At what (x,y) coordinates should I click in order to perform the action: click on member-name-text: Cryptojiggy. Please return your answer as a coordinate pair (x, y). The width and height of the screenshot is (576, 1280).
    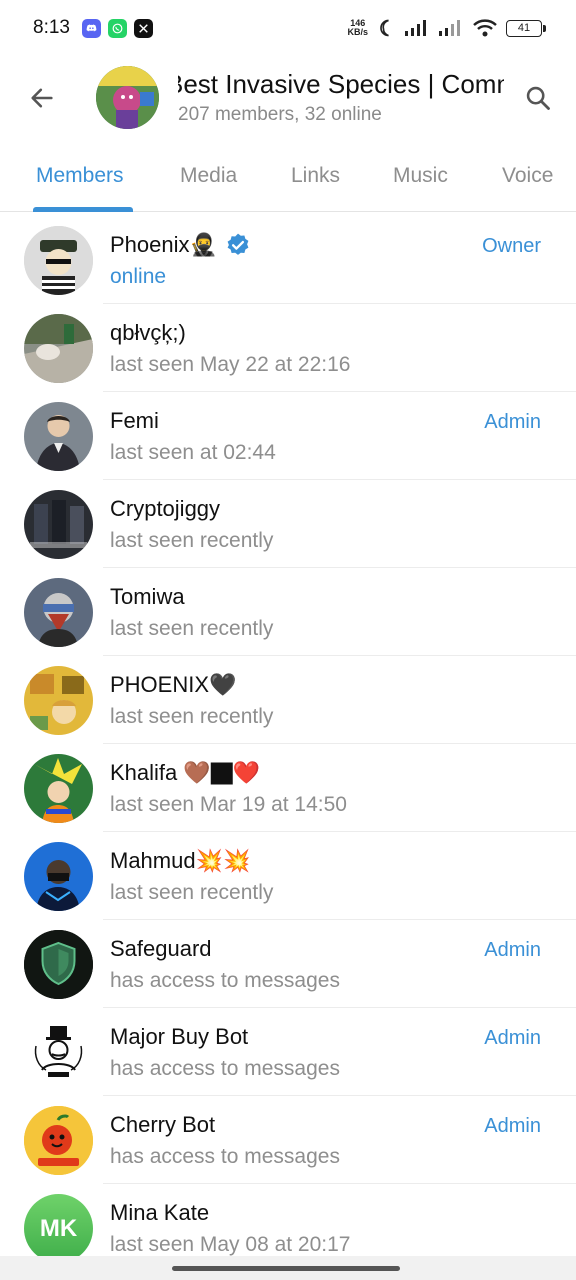
    Looking at the image, I should click on (165, 508).